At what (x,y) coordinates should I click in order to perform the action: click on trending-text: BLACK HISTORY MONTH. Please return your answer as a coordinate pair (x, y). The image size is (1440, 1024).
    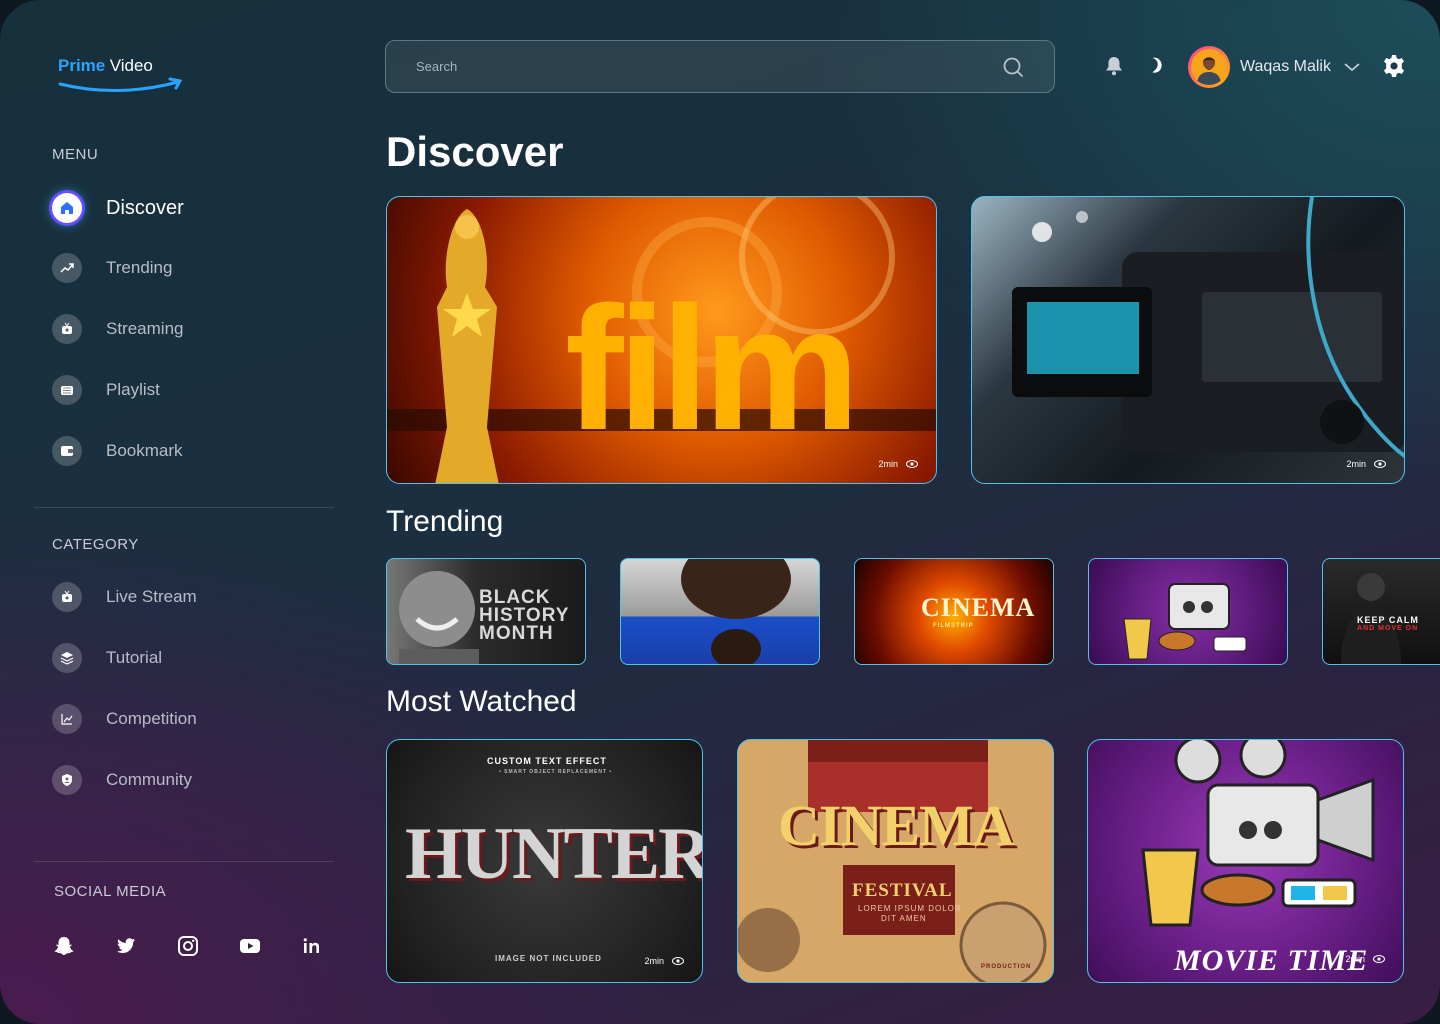
    Looking at the image, I should click on (524, 615).